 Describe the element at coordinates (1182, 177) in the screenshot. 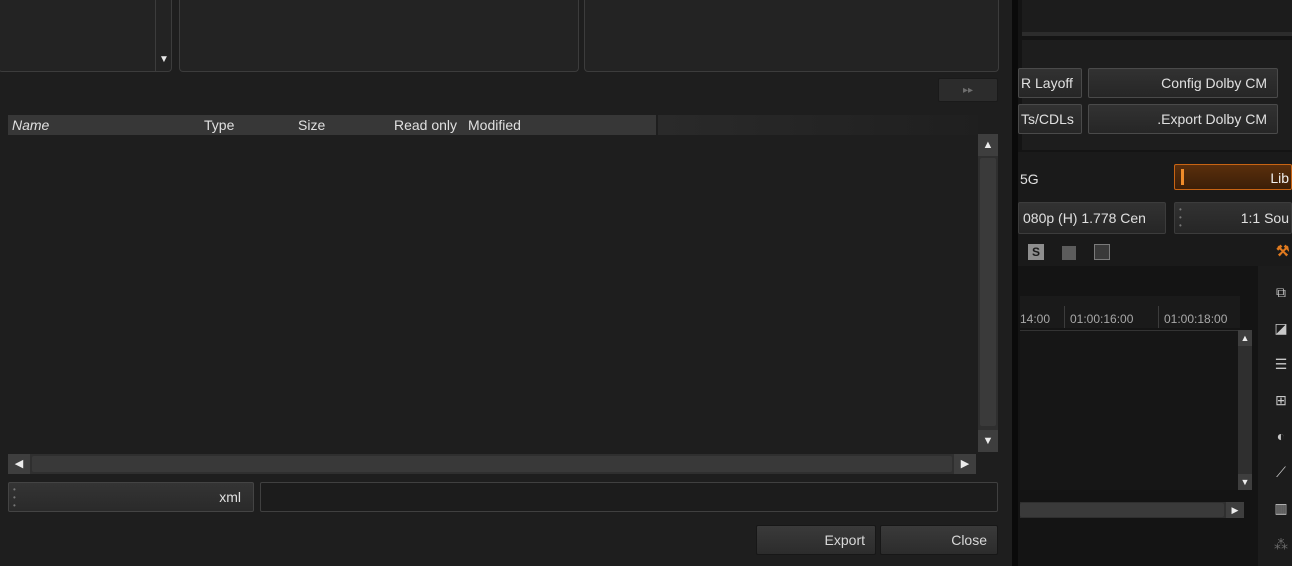

I see `lib-indicator` at that location.